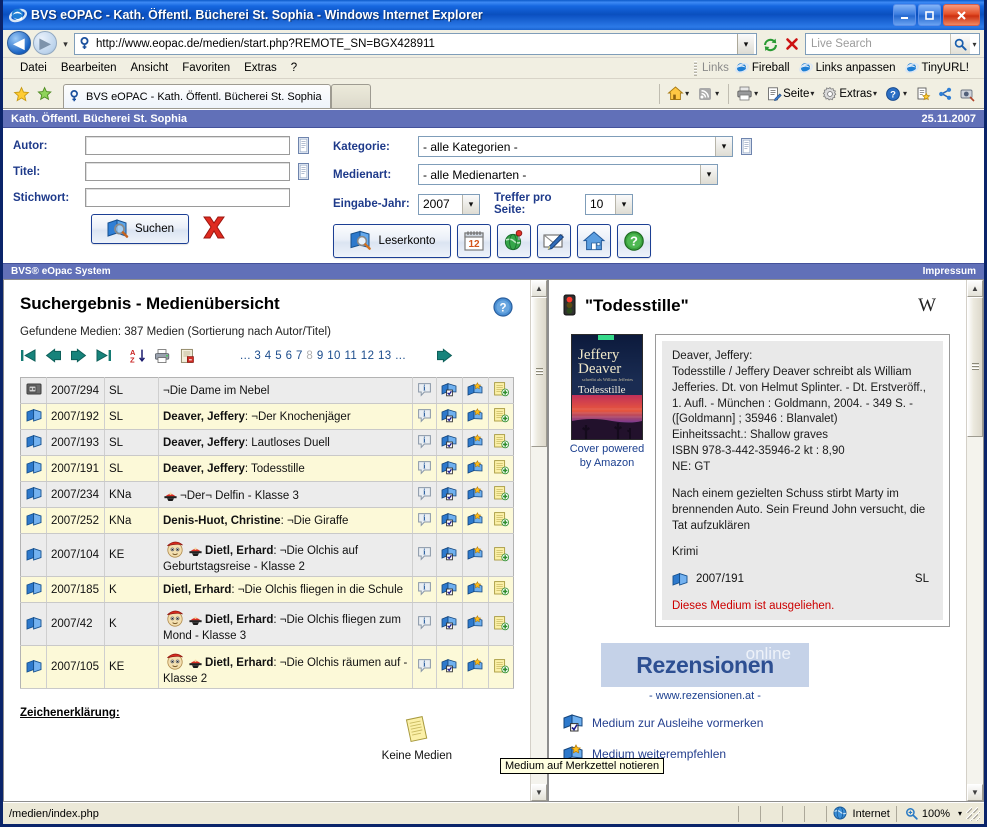 This screenshot has width=987, height=827. What do you see at coordinates (368, 356) in the screenshot?
I see `pagination-page-12: 12` at bounding box center [368, 356].